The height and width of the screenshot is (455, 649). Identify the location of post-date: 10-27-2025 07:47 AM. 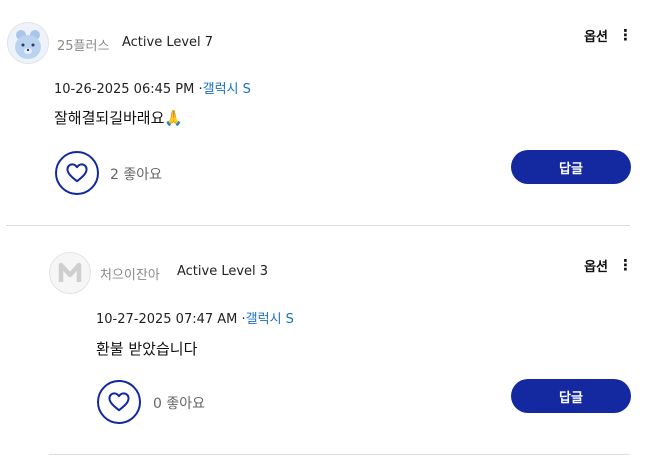
(167, 319).